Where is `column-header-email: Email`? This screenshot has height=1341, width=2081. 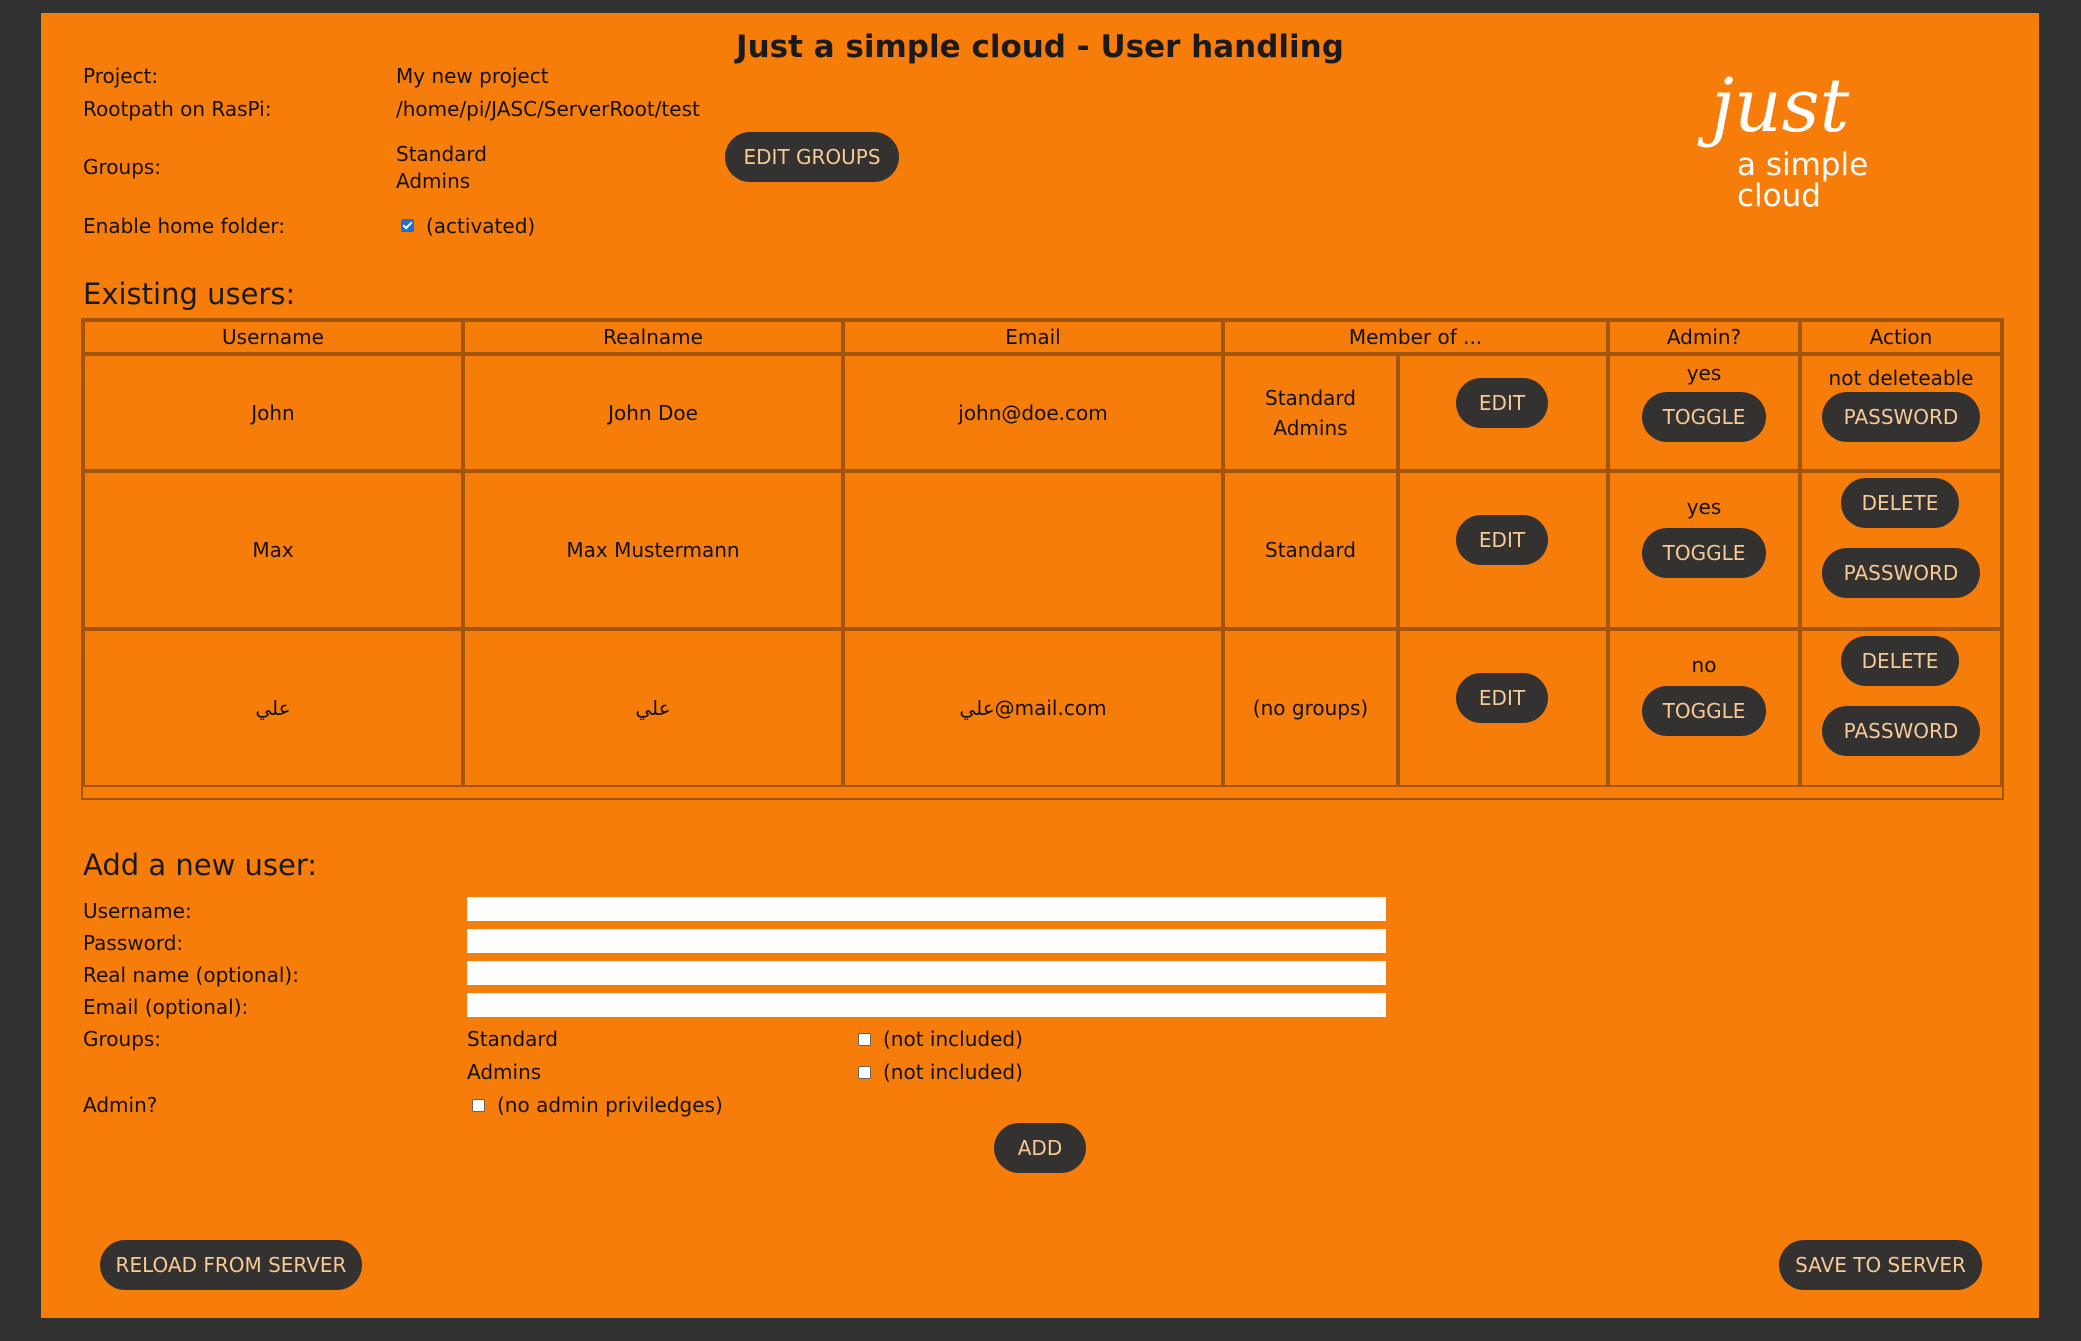
column-header-email: Email is located at coordinates (1033, 337).